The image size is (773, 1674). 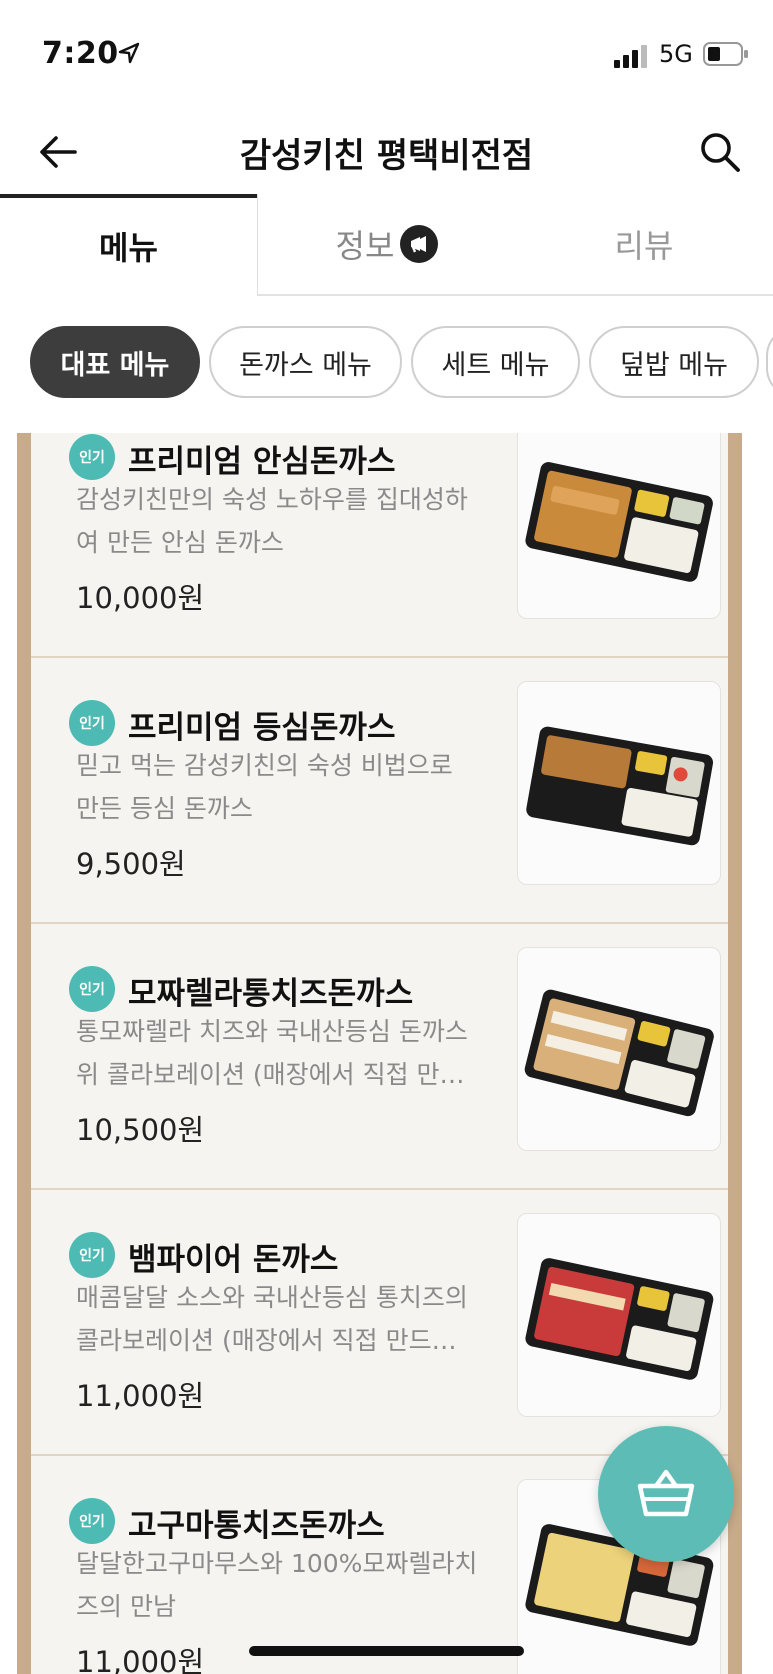 What do you see at coordinates (725, 54) in the screenshot?
I see `battery-icon` at bounding box center [725, 54].